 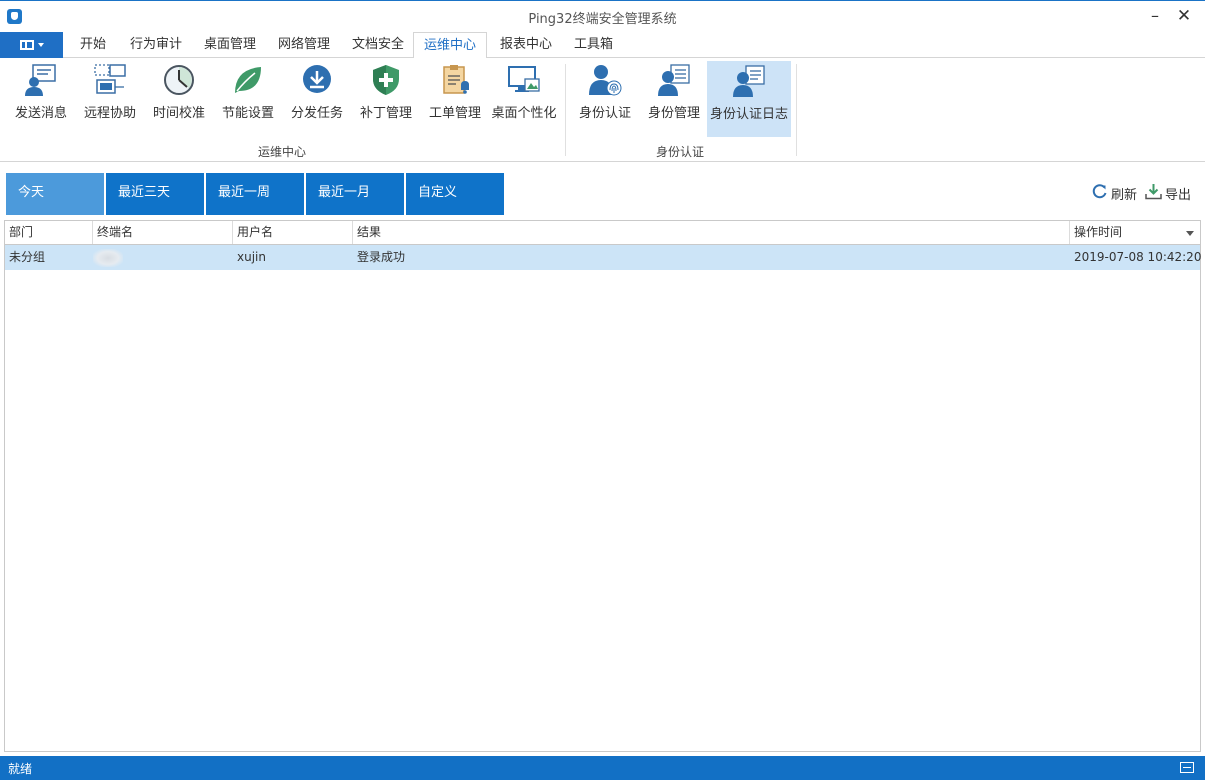 What do you see at coordinates (40, 113) in the screenshot?
I see `send-message-label: 发送消息` at bounding box center [40, 113].